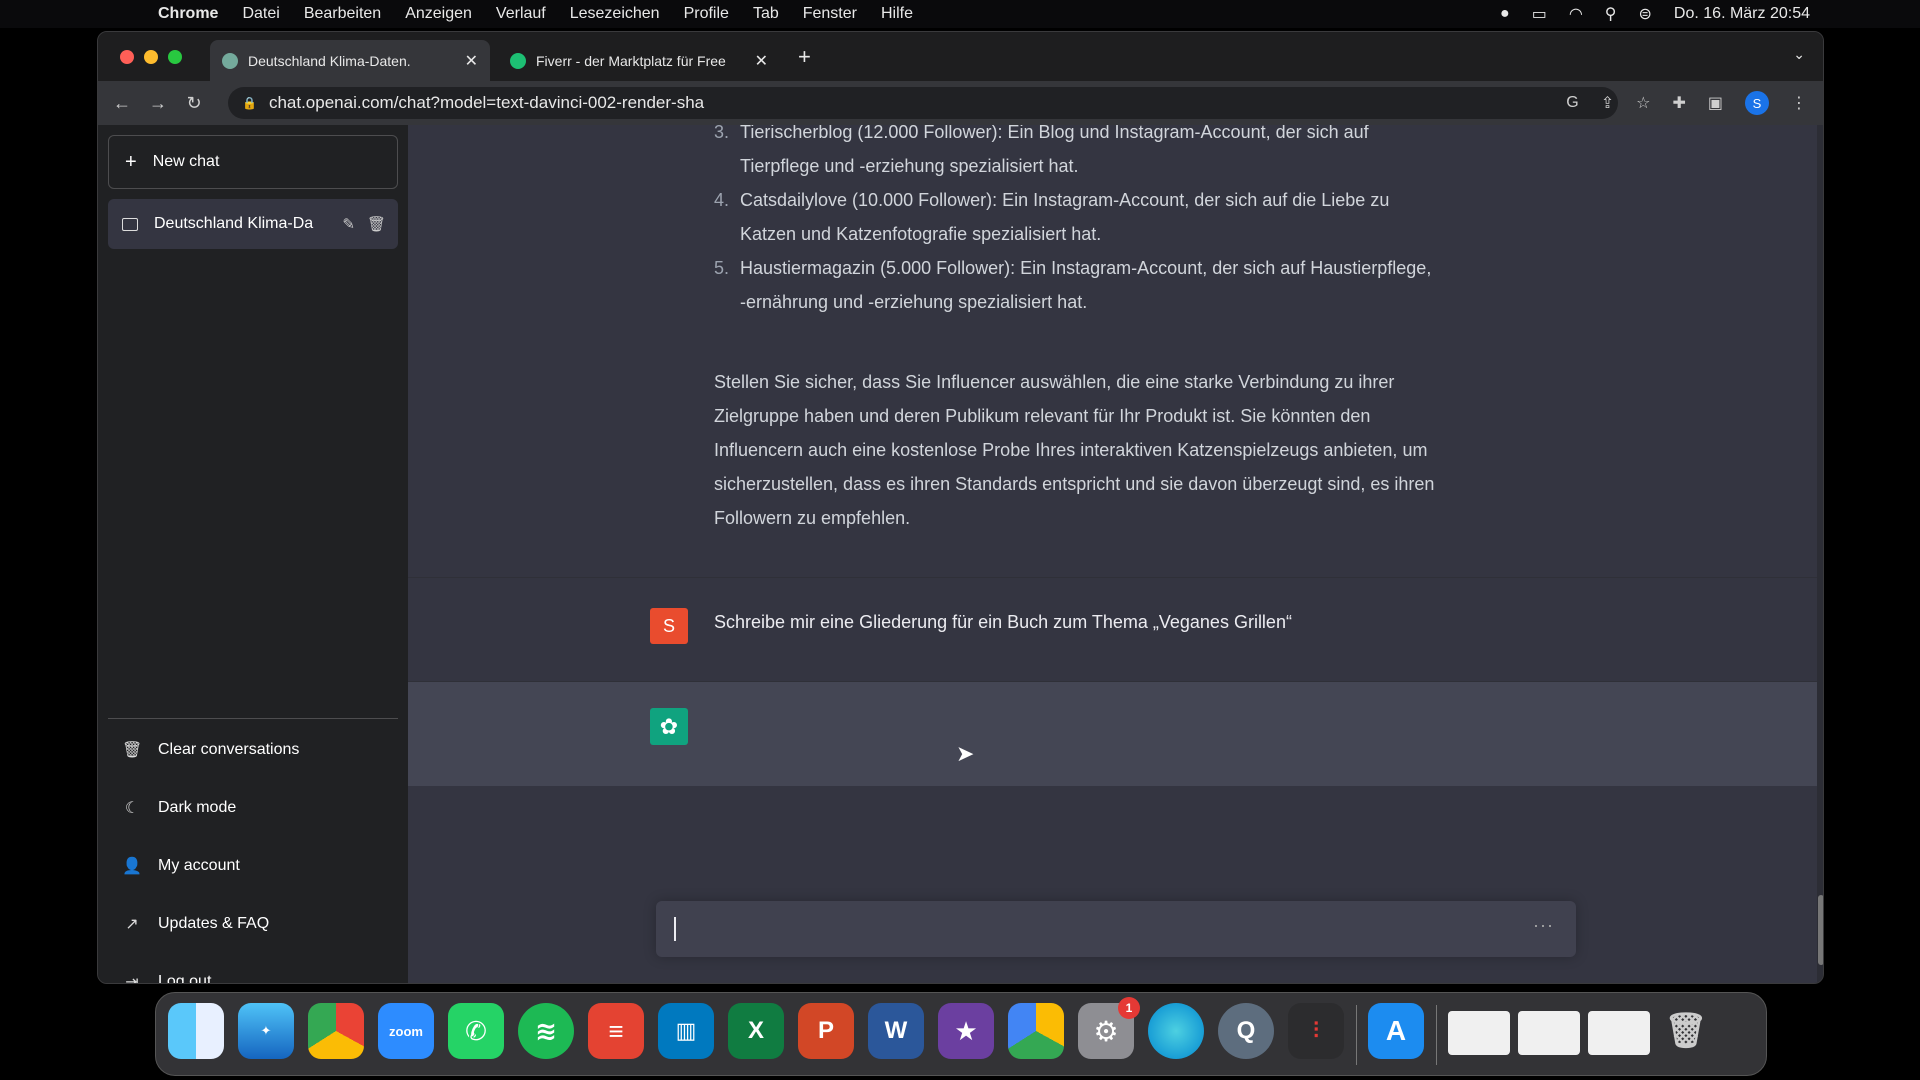 The width and height of the screenshot is (1920, 1080). I want to click on menu-label: Log out, so click(185, 978).